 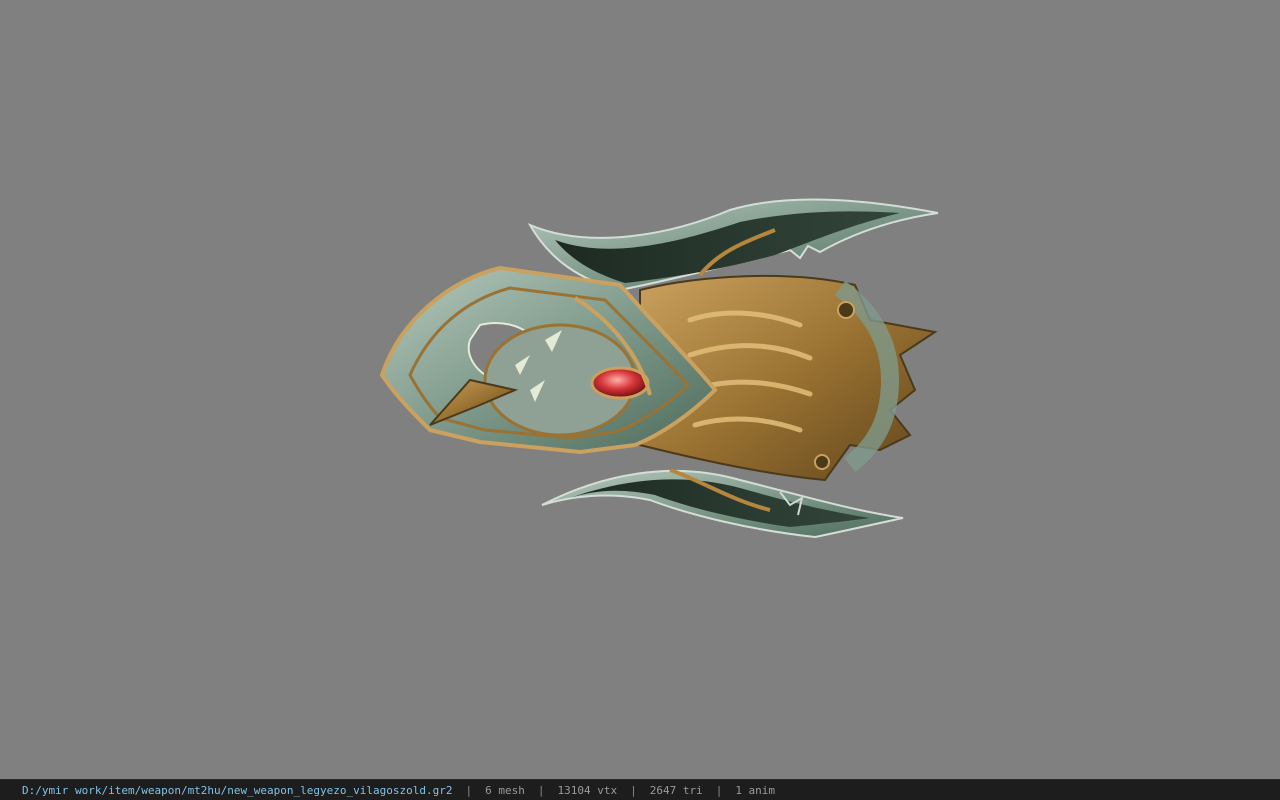 I want to click on mesh-count-label: 6 mesh, so click(x=505, y=790).